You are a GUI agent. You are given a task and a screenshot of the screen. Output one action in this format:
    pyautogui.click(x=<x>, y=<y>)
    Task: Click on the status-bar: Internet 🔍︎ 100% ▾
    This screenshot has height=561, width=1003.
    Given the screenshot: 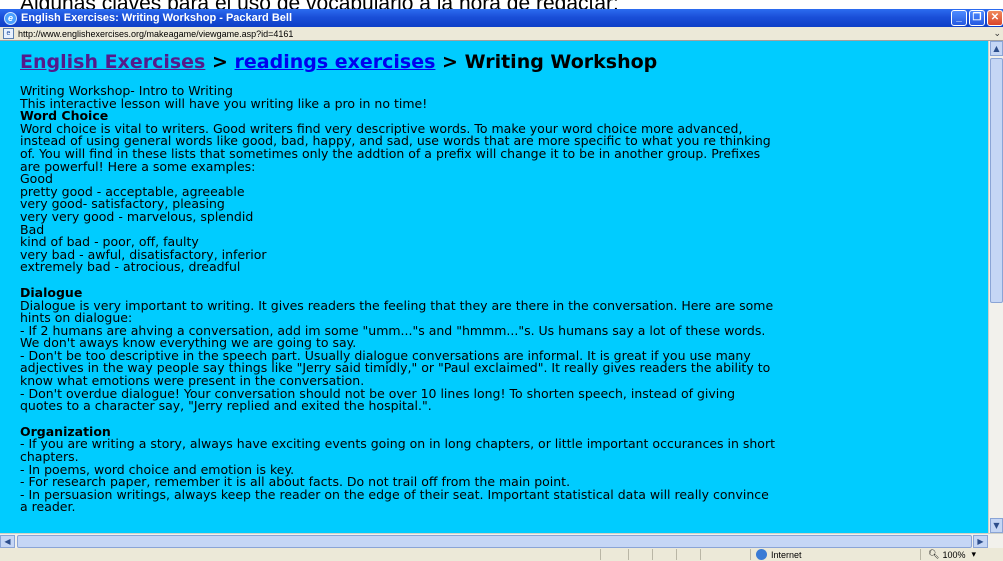 What is the action you would take?
    pyautogui.click(x=501, y=554)
    